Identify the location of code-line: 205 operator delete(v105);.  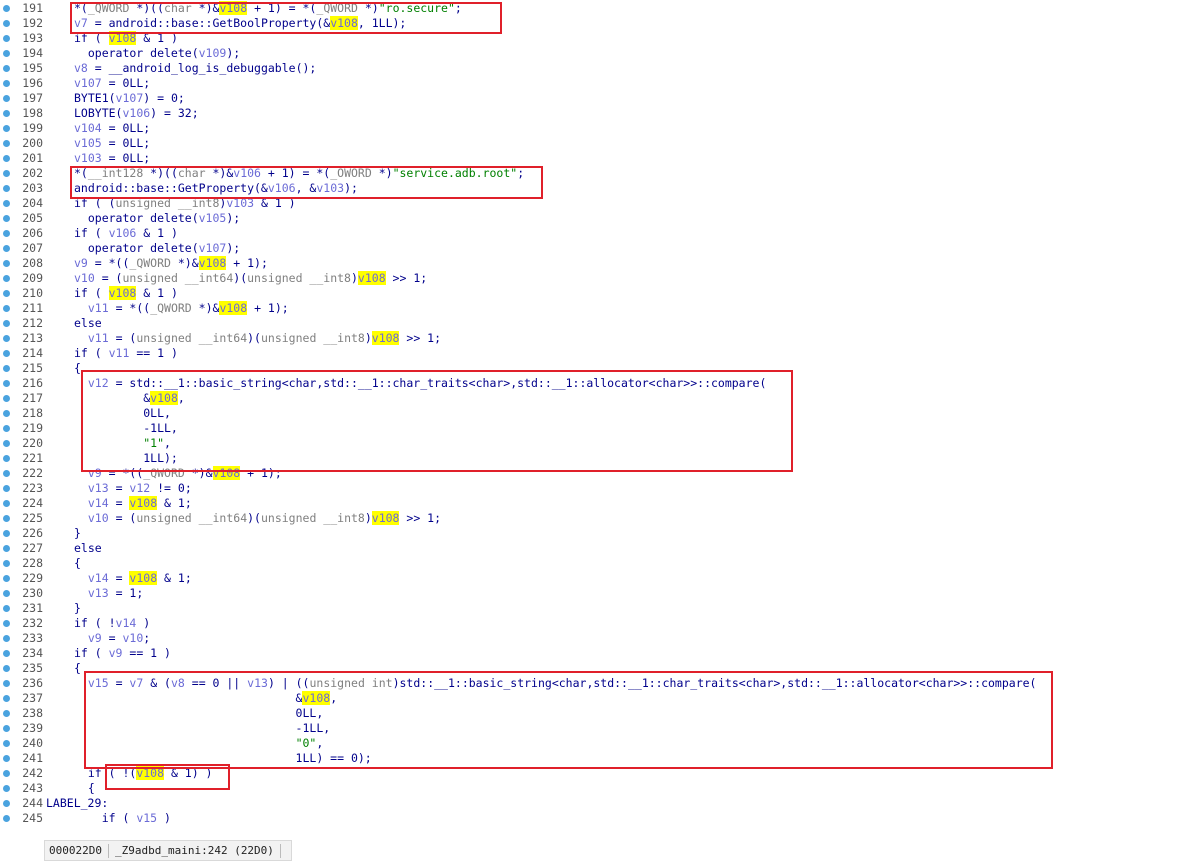
(595, 218).